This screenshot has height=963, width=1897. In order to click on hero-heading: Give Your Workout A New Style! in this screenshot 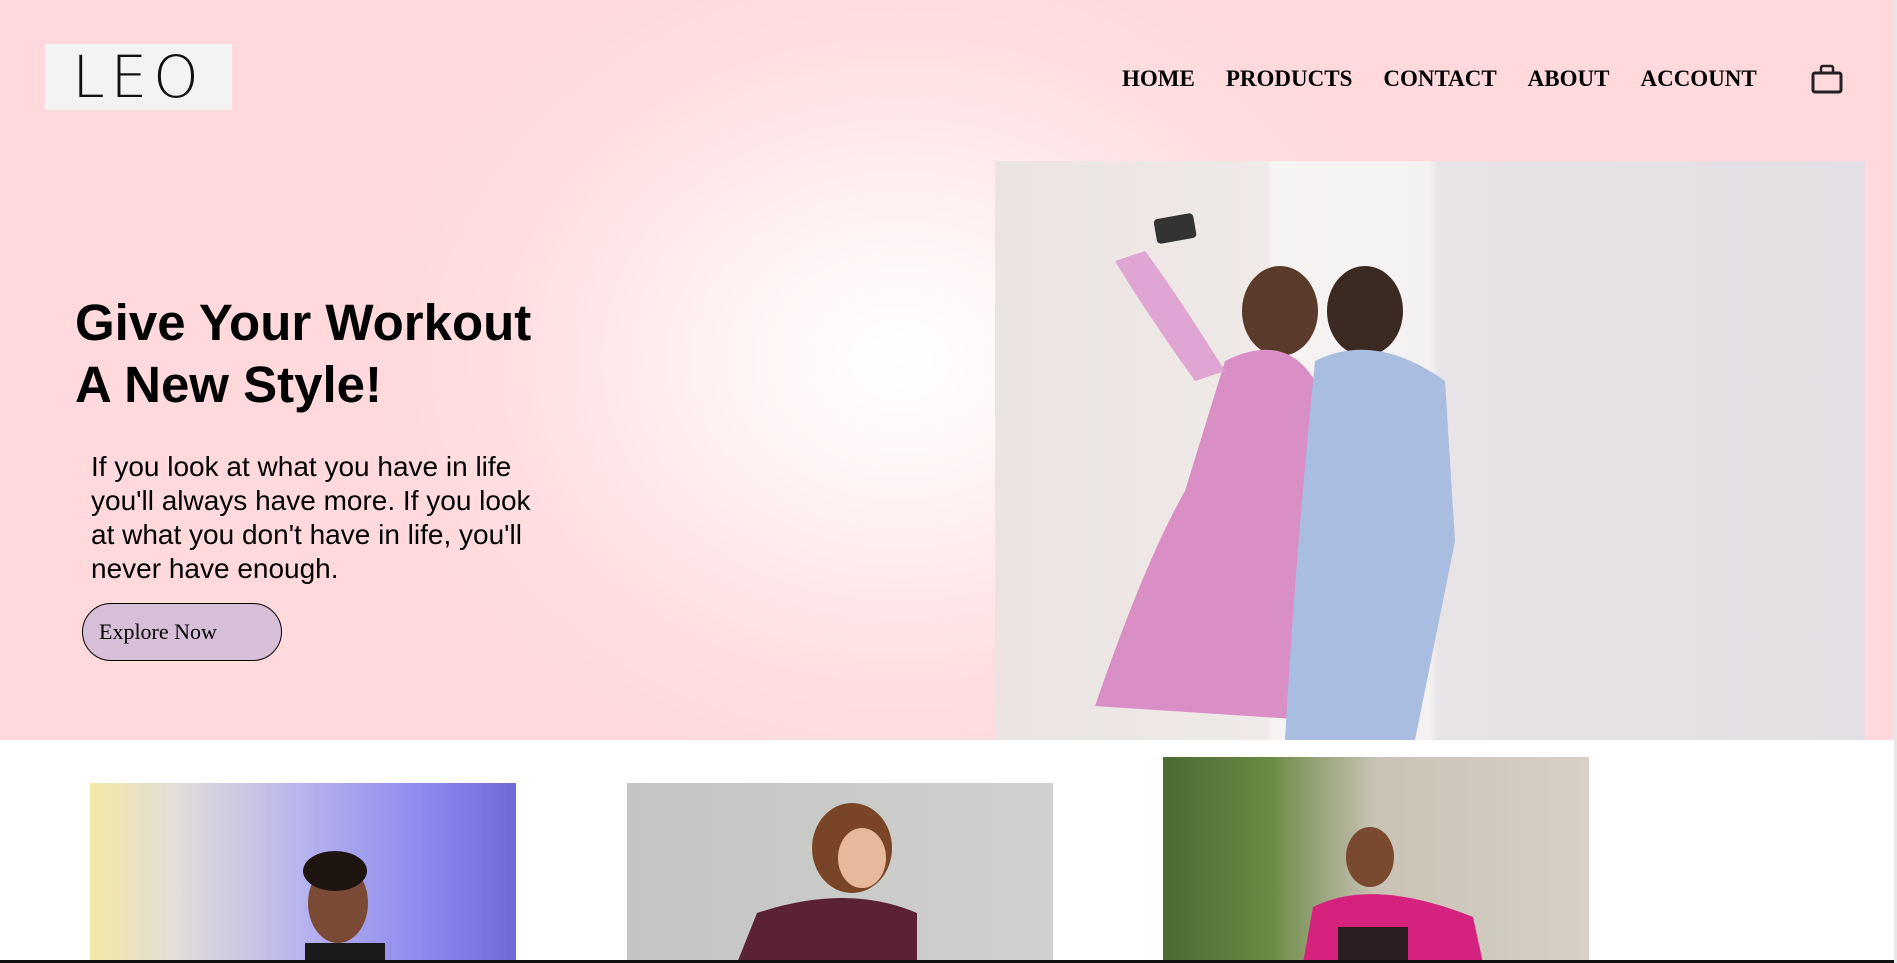, I will do `click(335, 354)`.